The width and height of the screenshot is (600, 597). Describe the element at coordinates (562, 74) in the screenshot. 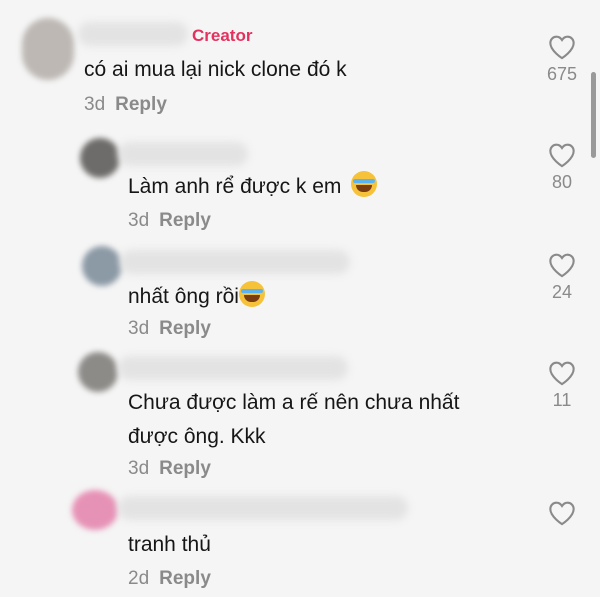

I see `like-count: 675` at that location.